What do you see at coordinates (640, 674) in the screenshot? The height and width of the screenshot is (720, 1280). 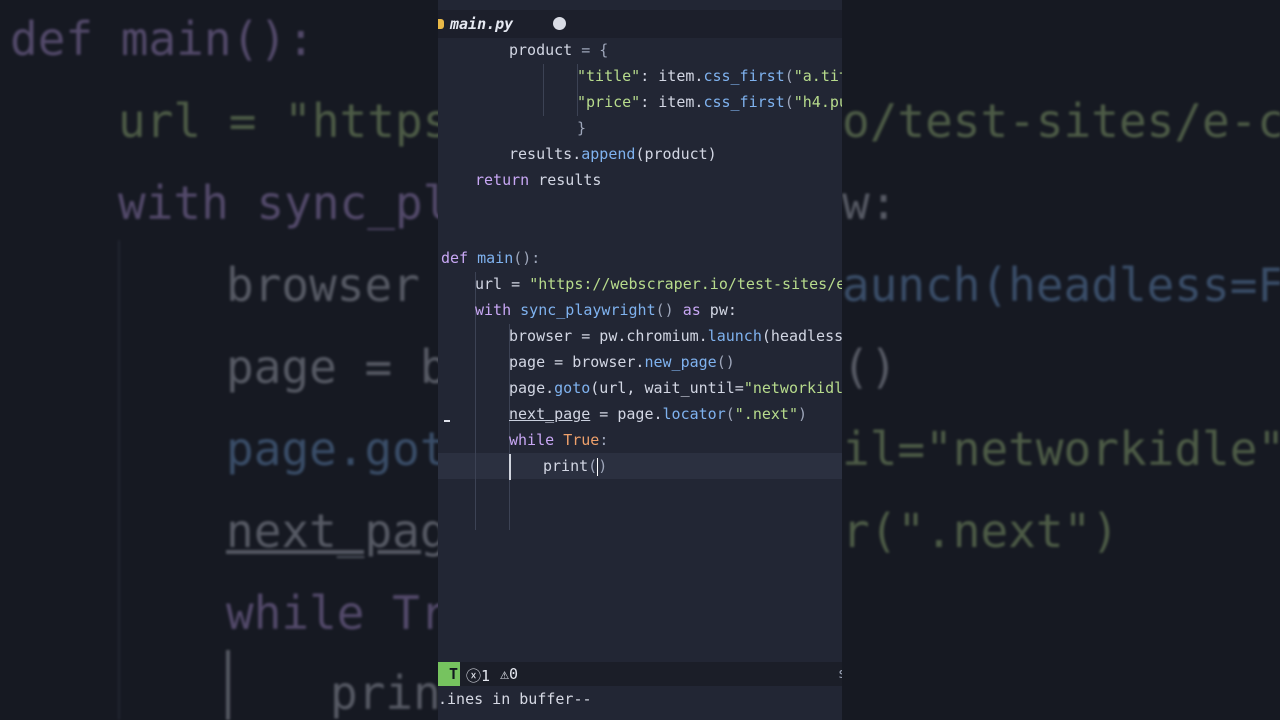 I see `status-bar: T ⓧ1 ⚠0 s` at bounding box center [640, 674].